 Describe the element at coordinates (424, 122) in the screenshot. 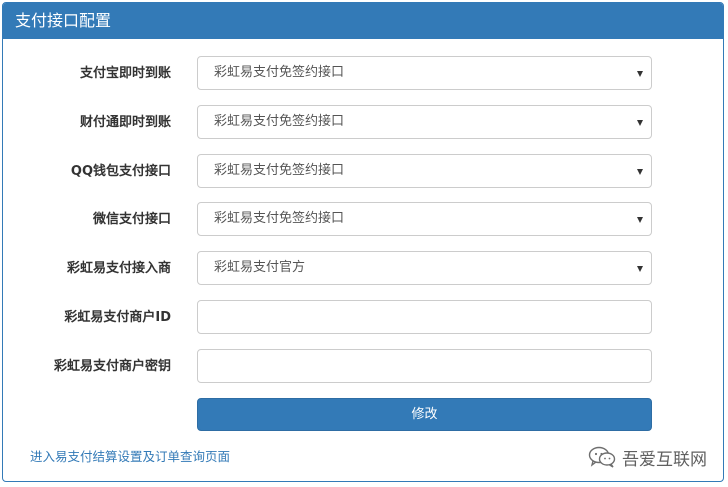

I see `tenpay-select: 彩虹易支付免签约接口` at that location.